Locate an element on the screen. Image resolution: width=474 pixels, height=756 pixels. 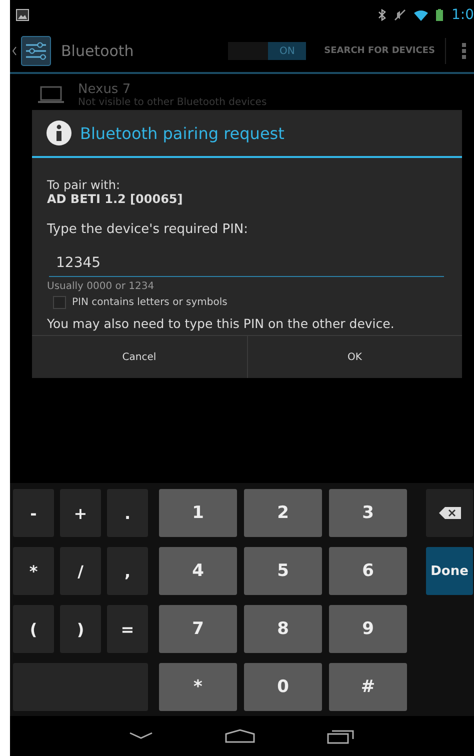
device-label: AD BETI 1.2 [00065] is located at coordinates (115, 199).